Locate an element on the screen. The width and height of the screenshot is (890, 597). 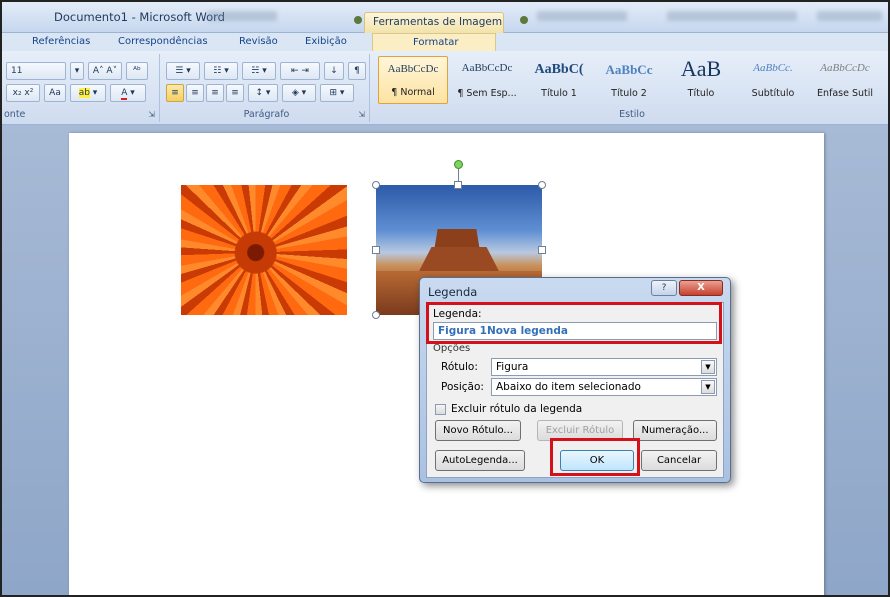
change-case-button: Aa is located at coordinates (55, 93).